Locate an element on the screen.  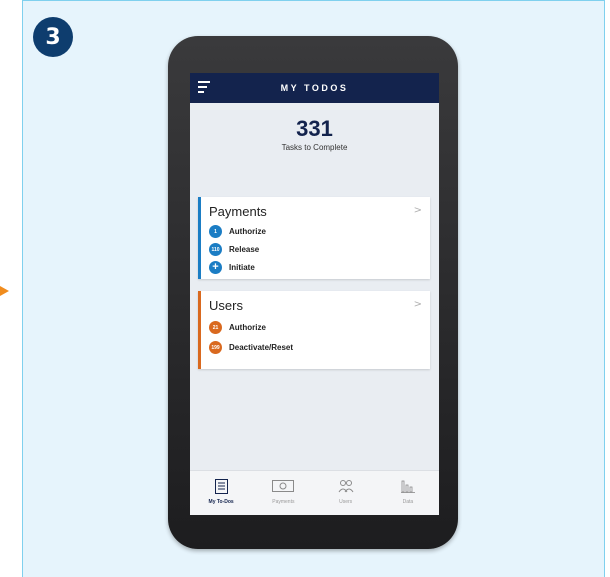
flow-arrow is located at coordinates (4, 291).